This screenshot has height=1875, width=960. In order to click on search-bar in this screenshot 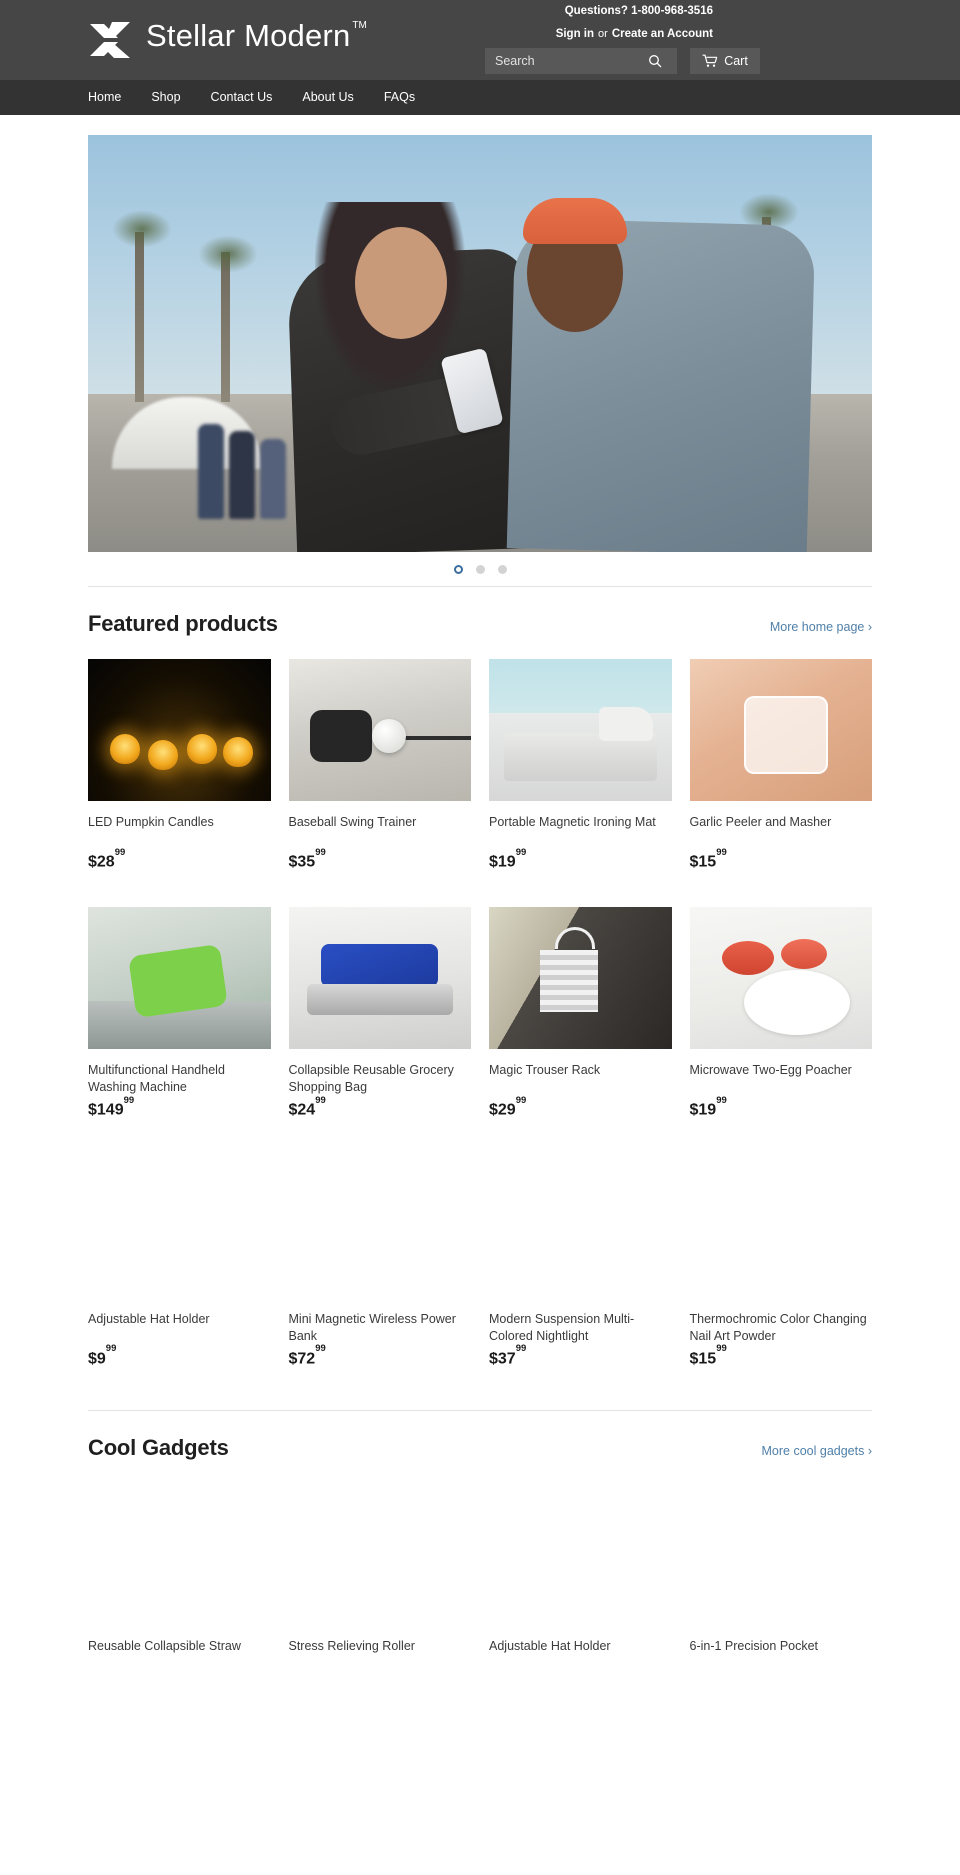, I will do `click(581, 61)`.